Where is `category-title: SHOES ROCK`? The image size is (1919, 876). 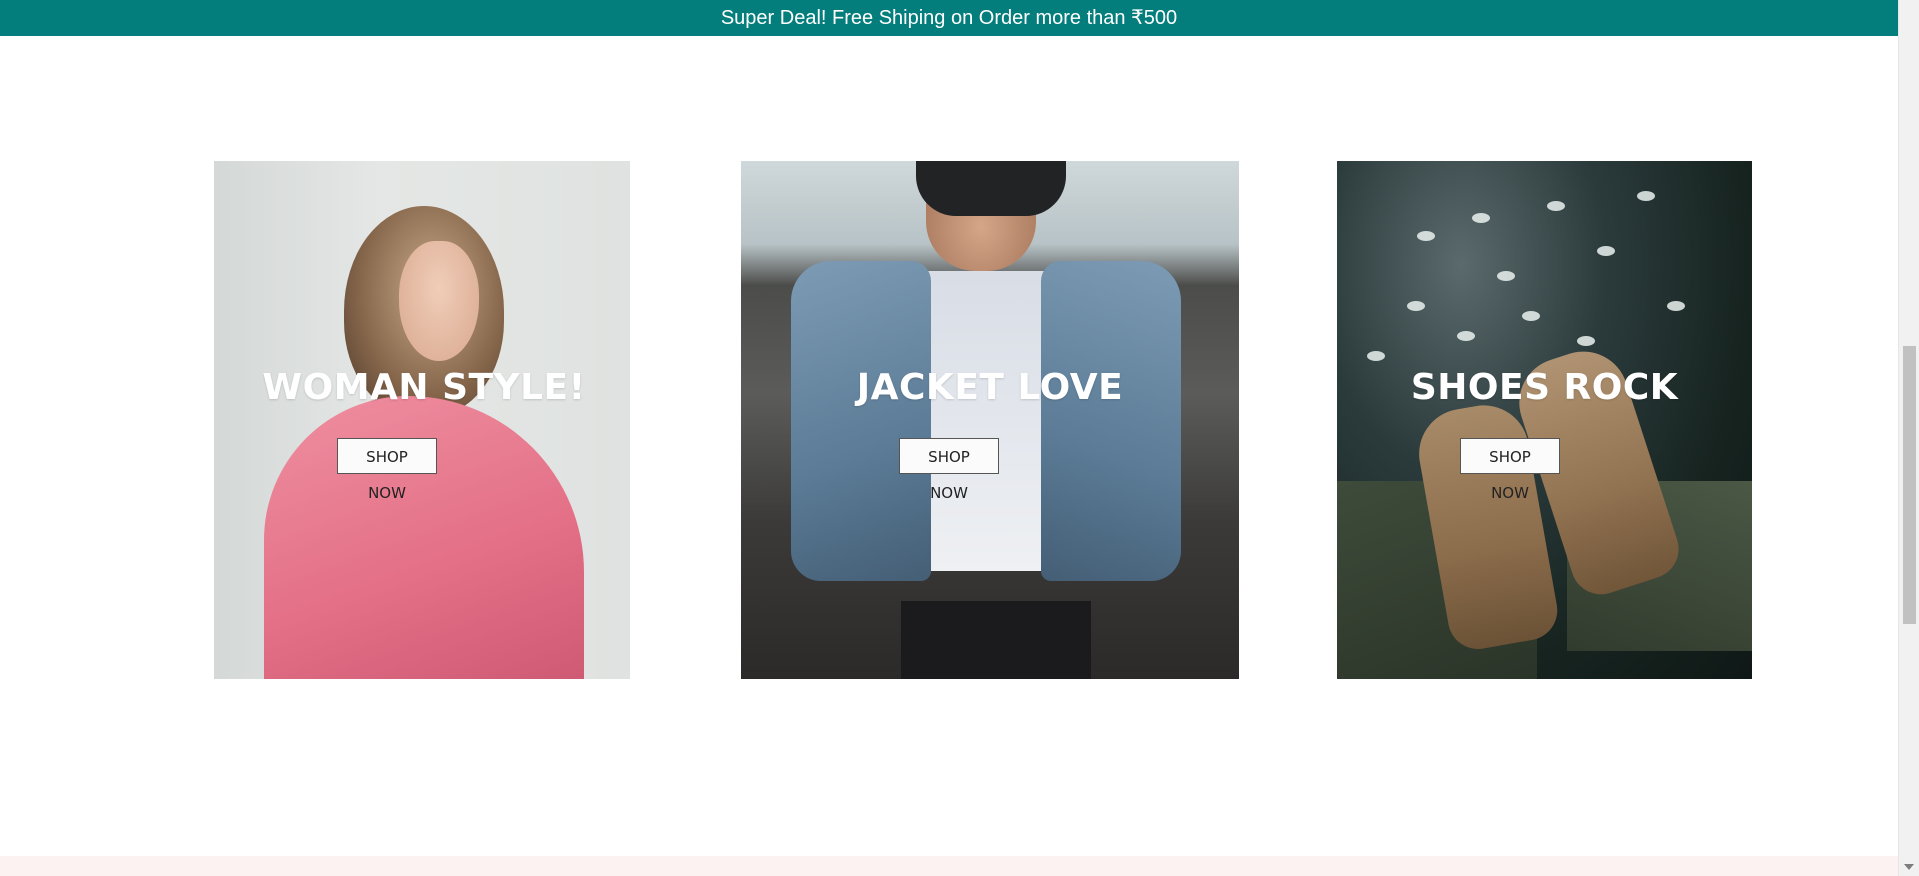 category-title: SHOES ROCK is located at coordinates (1544, 387).